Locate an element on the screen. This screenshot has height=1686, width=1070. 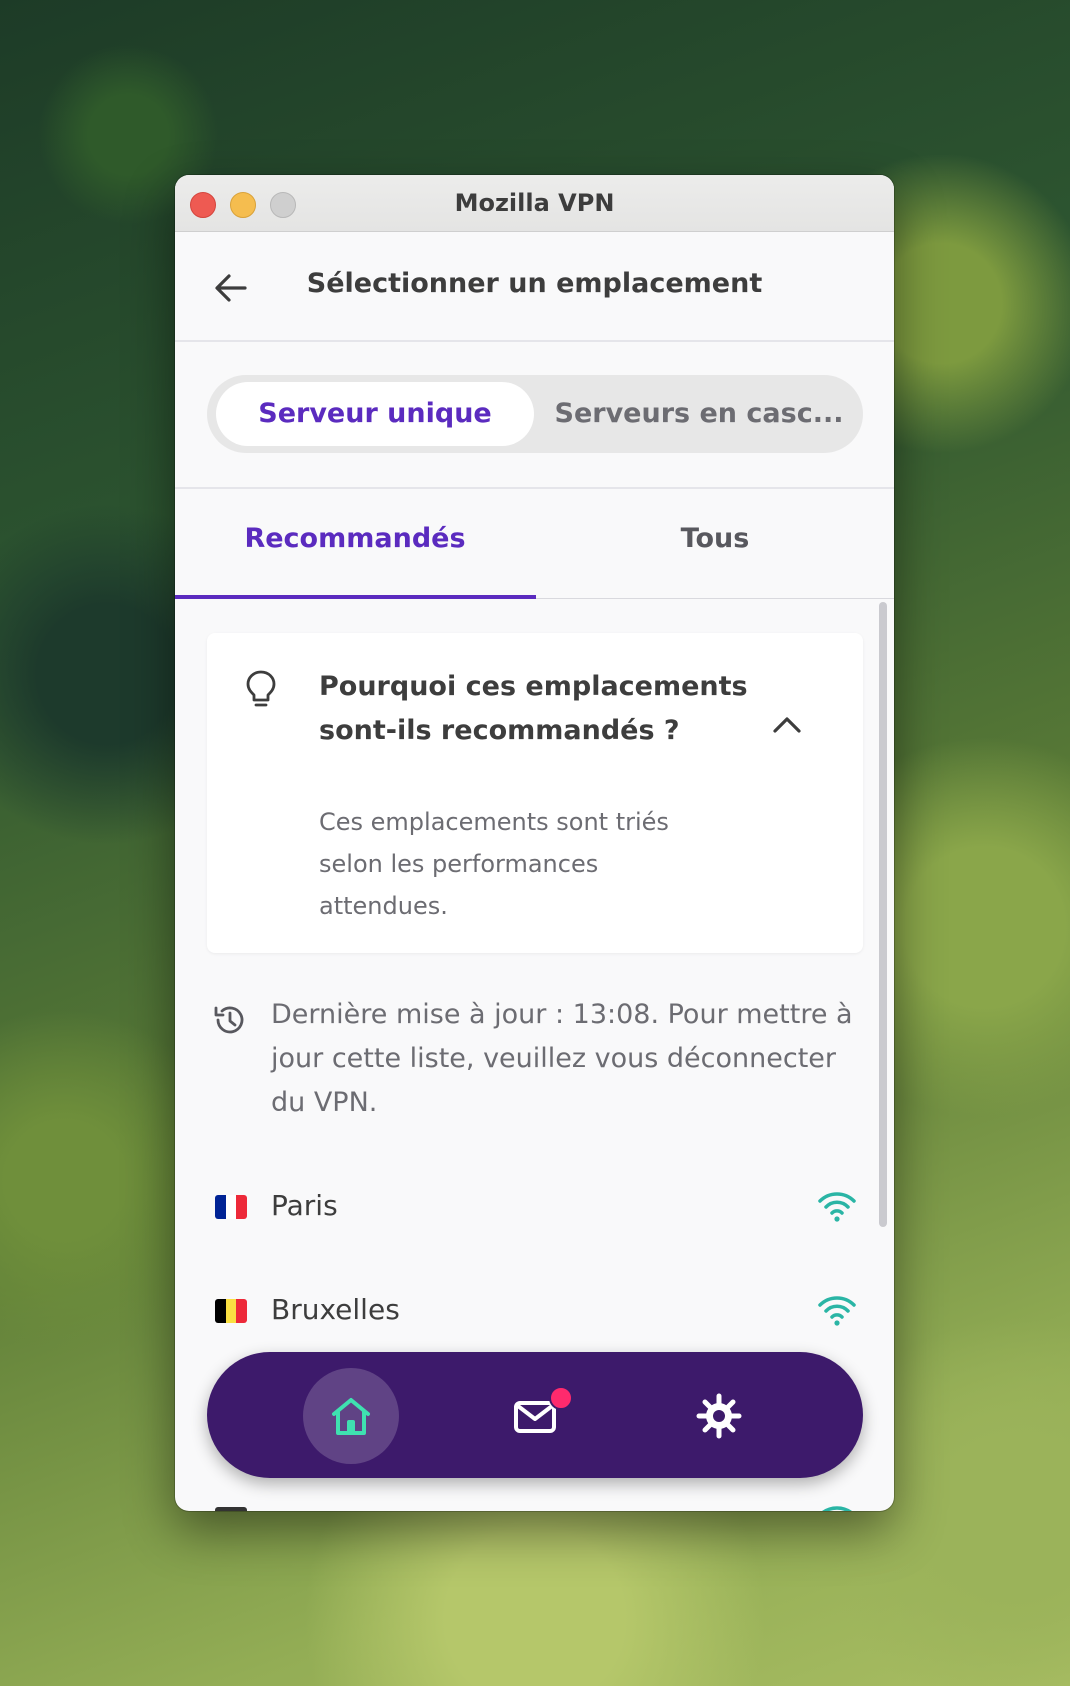
gear-icon is located at coordinates (719, 1416).